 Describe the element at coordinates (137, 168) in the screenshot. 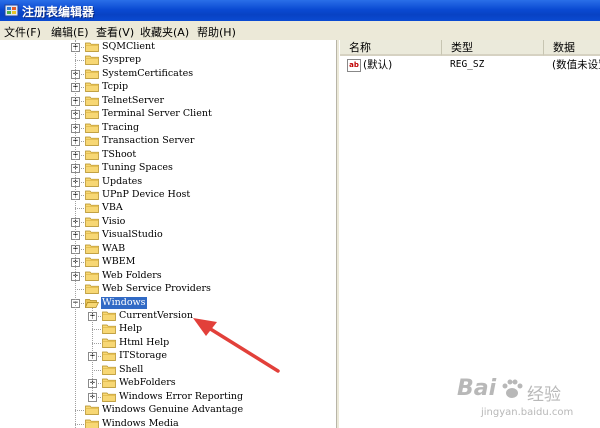

I see `tree-node: Tuning Spaces` at that location.